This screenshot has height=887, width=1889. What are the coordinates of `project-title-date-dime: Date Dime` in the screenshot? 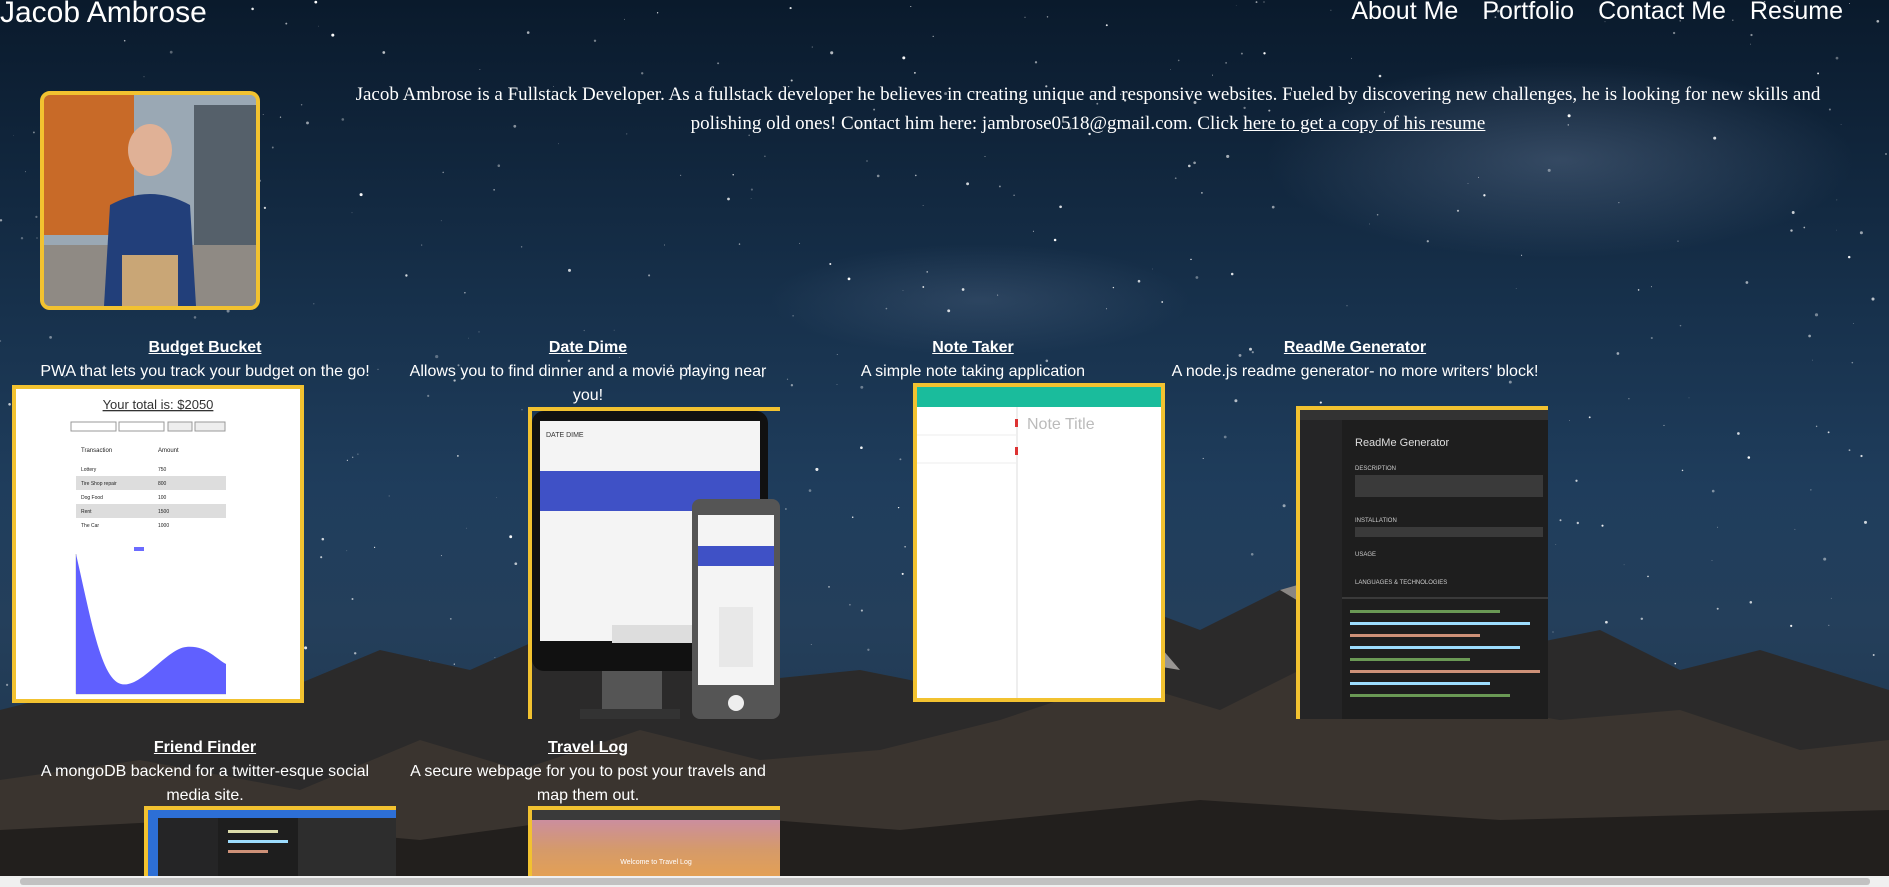 It's located at (588, 348).